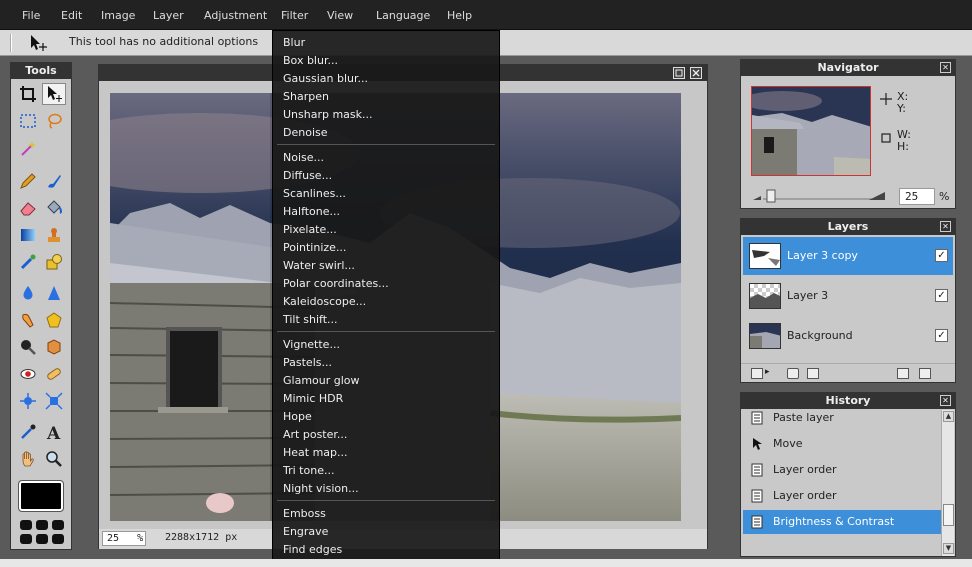 The height and width of the screenshot is (567, 972). What do you see at coordinates (54, 208) in the screenshot?
I see `fill-icon` at bounding box center [54, 208].